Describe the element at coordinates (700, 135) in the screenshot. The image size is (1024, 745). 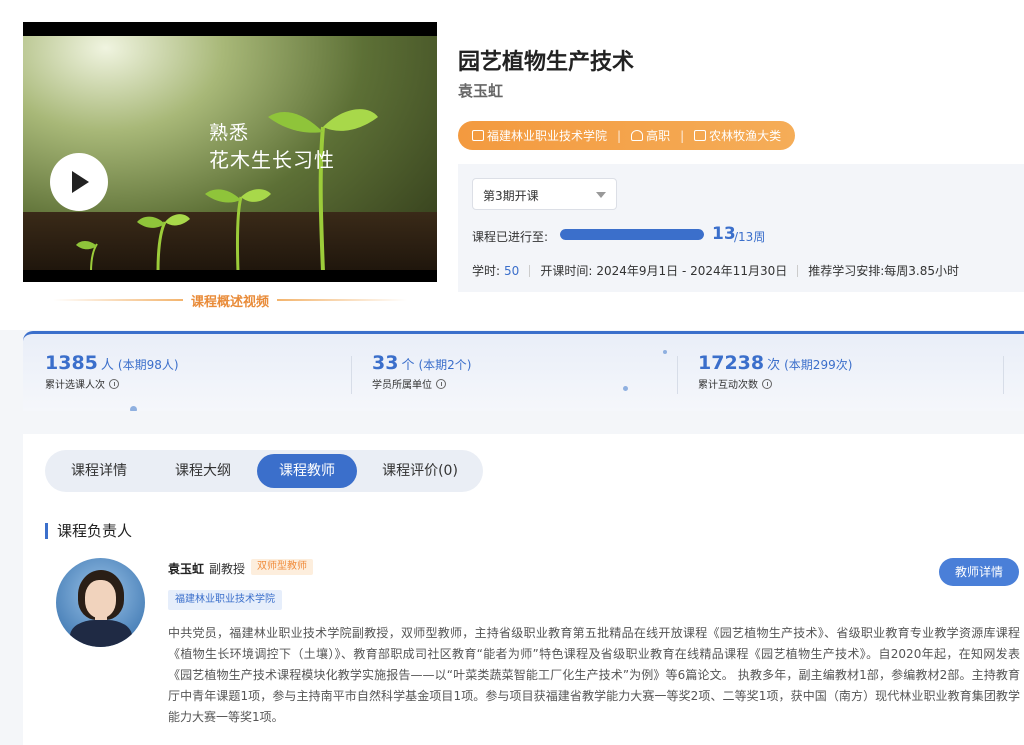
I see `book-icon` at that location.